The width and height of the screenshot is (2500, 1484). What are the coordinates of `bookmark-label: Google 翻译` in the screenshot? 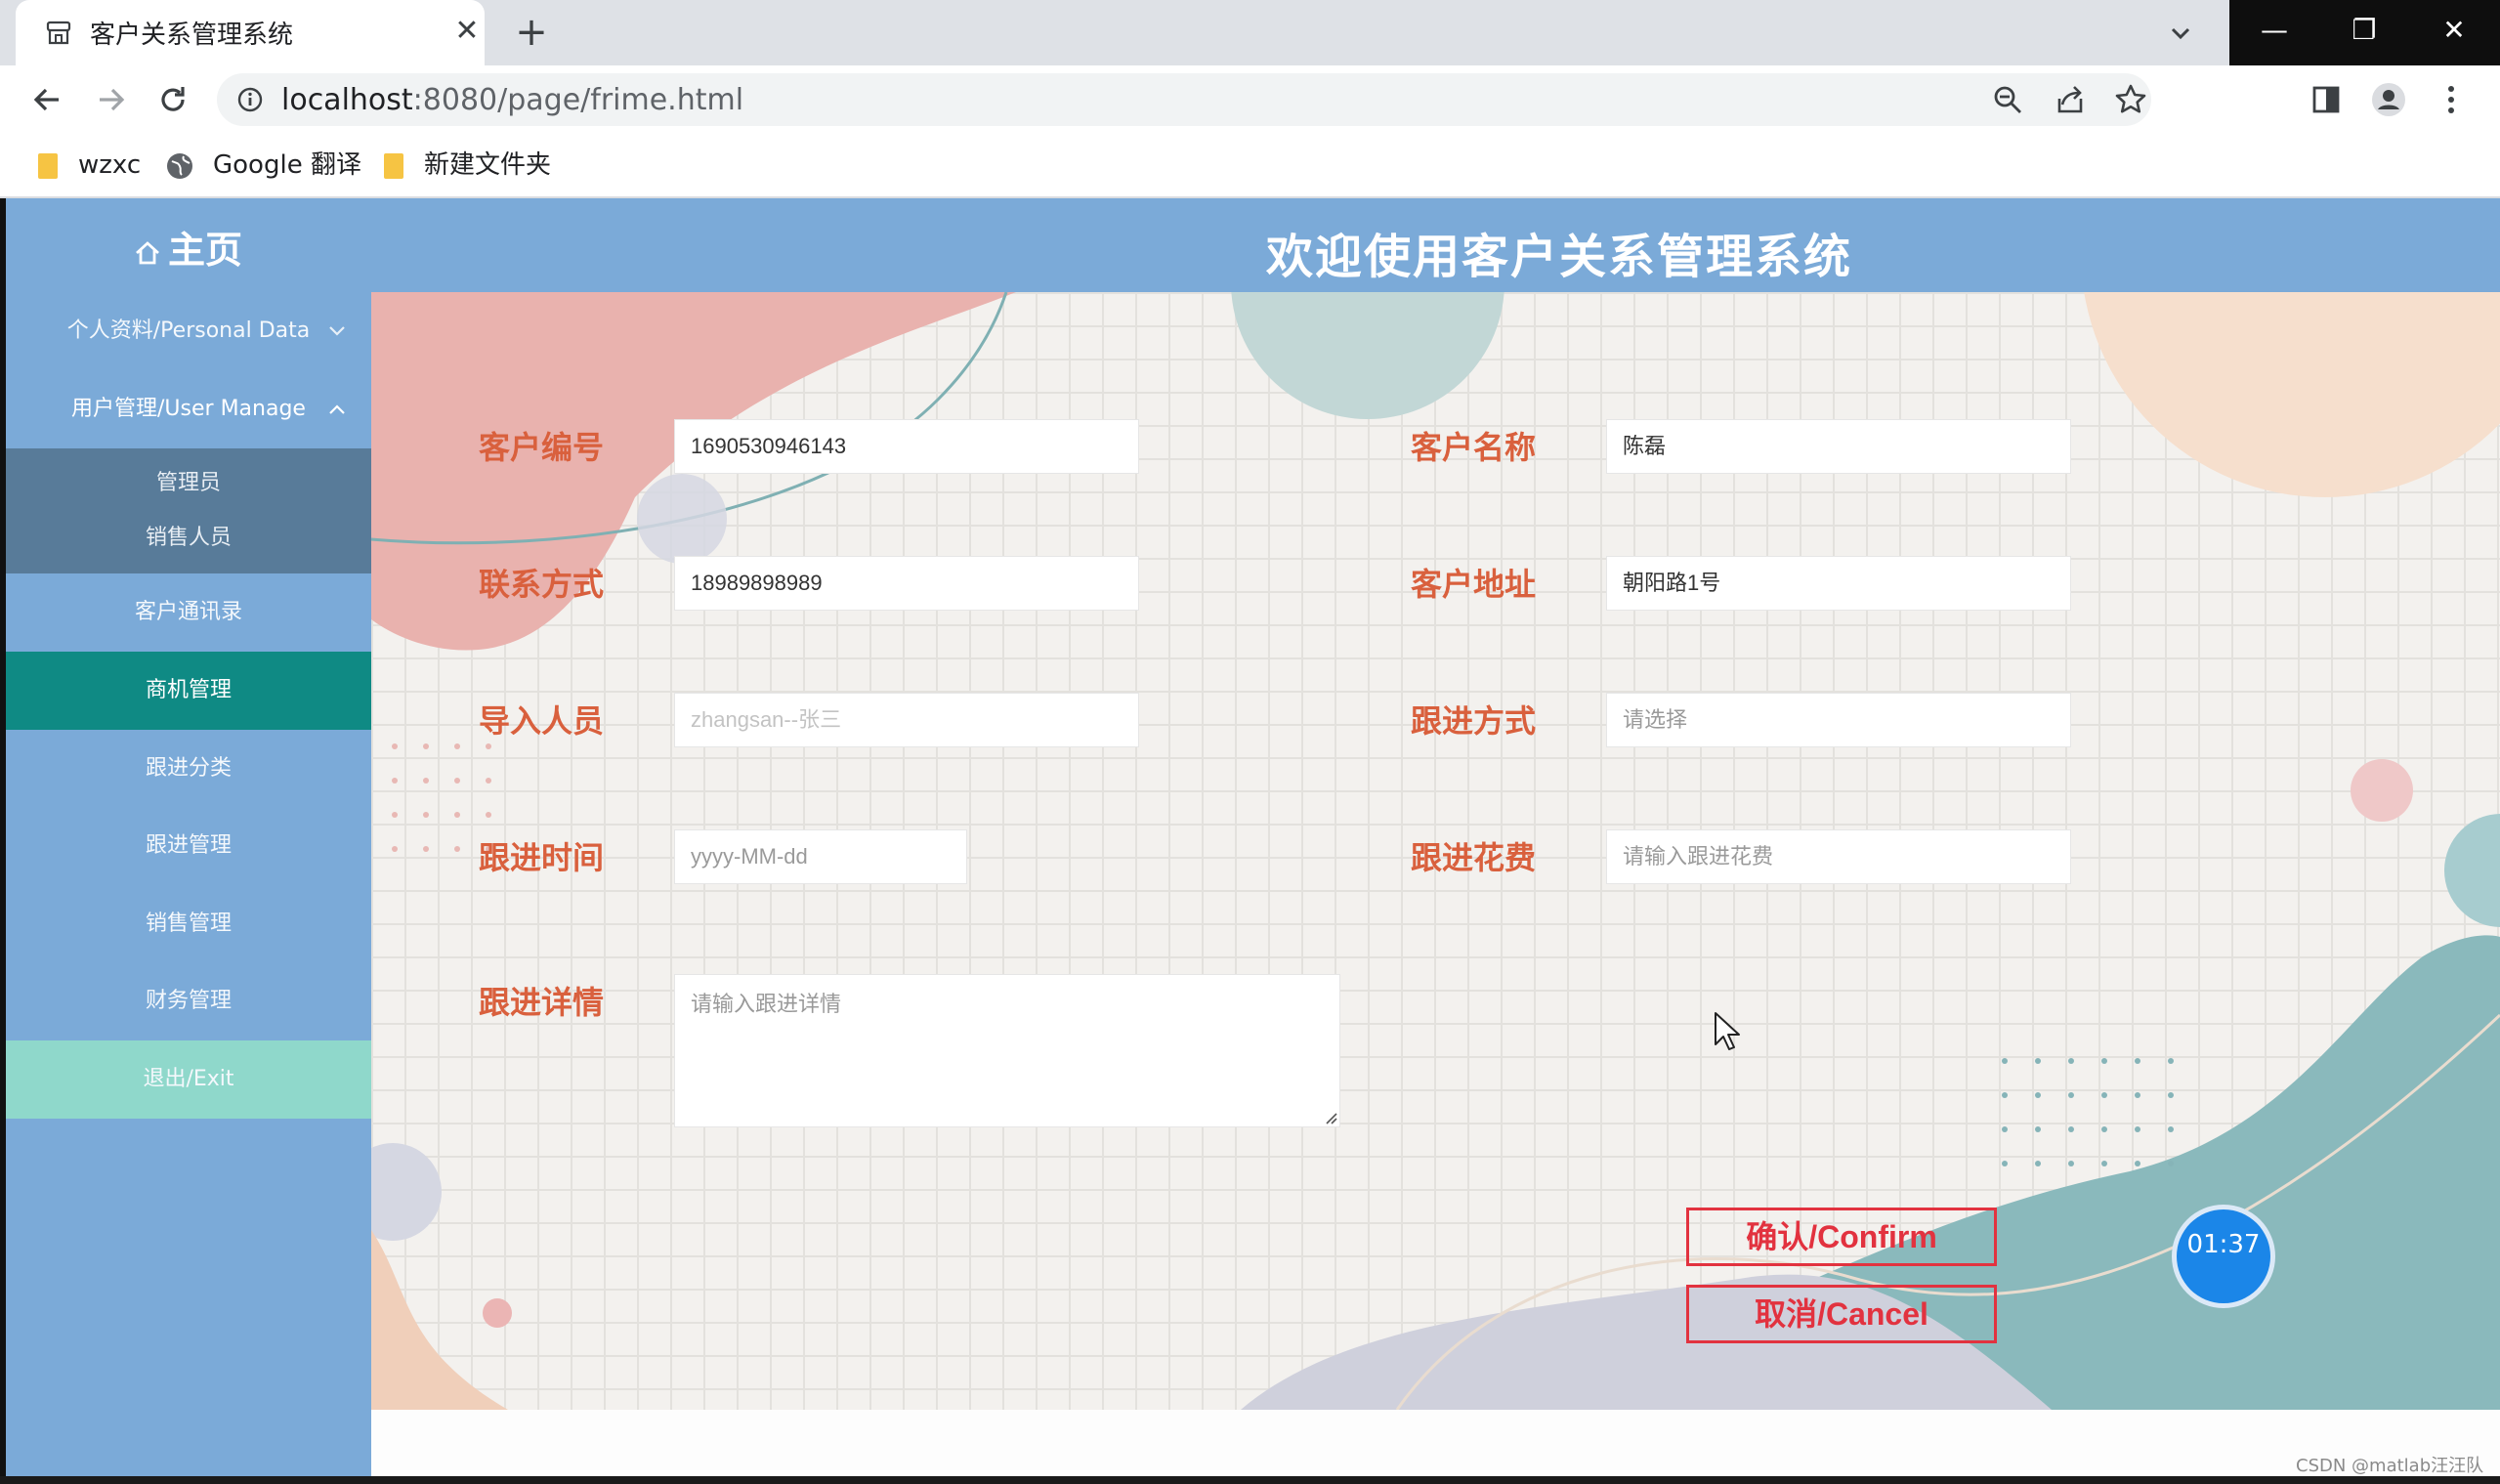 It's located at (287, 165).